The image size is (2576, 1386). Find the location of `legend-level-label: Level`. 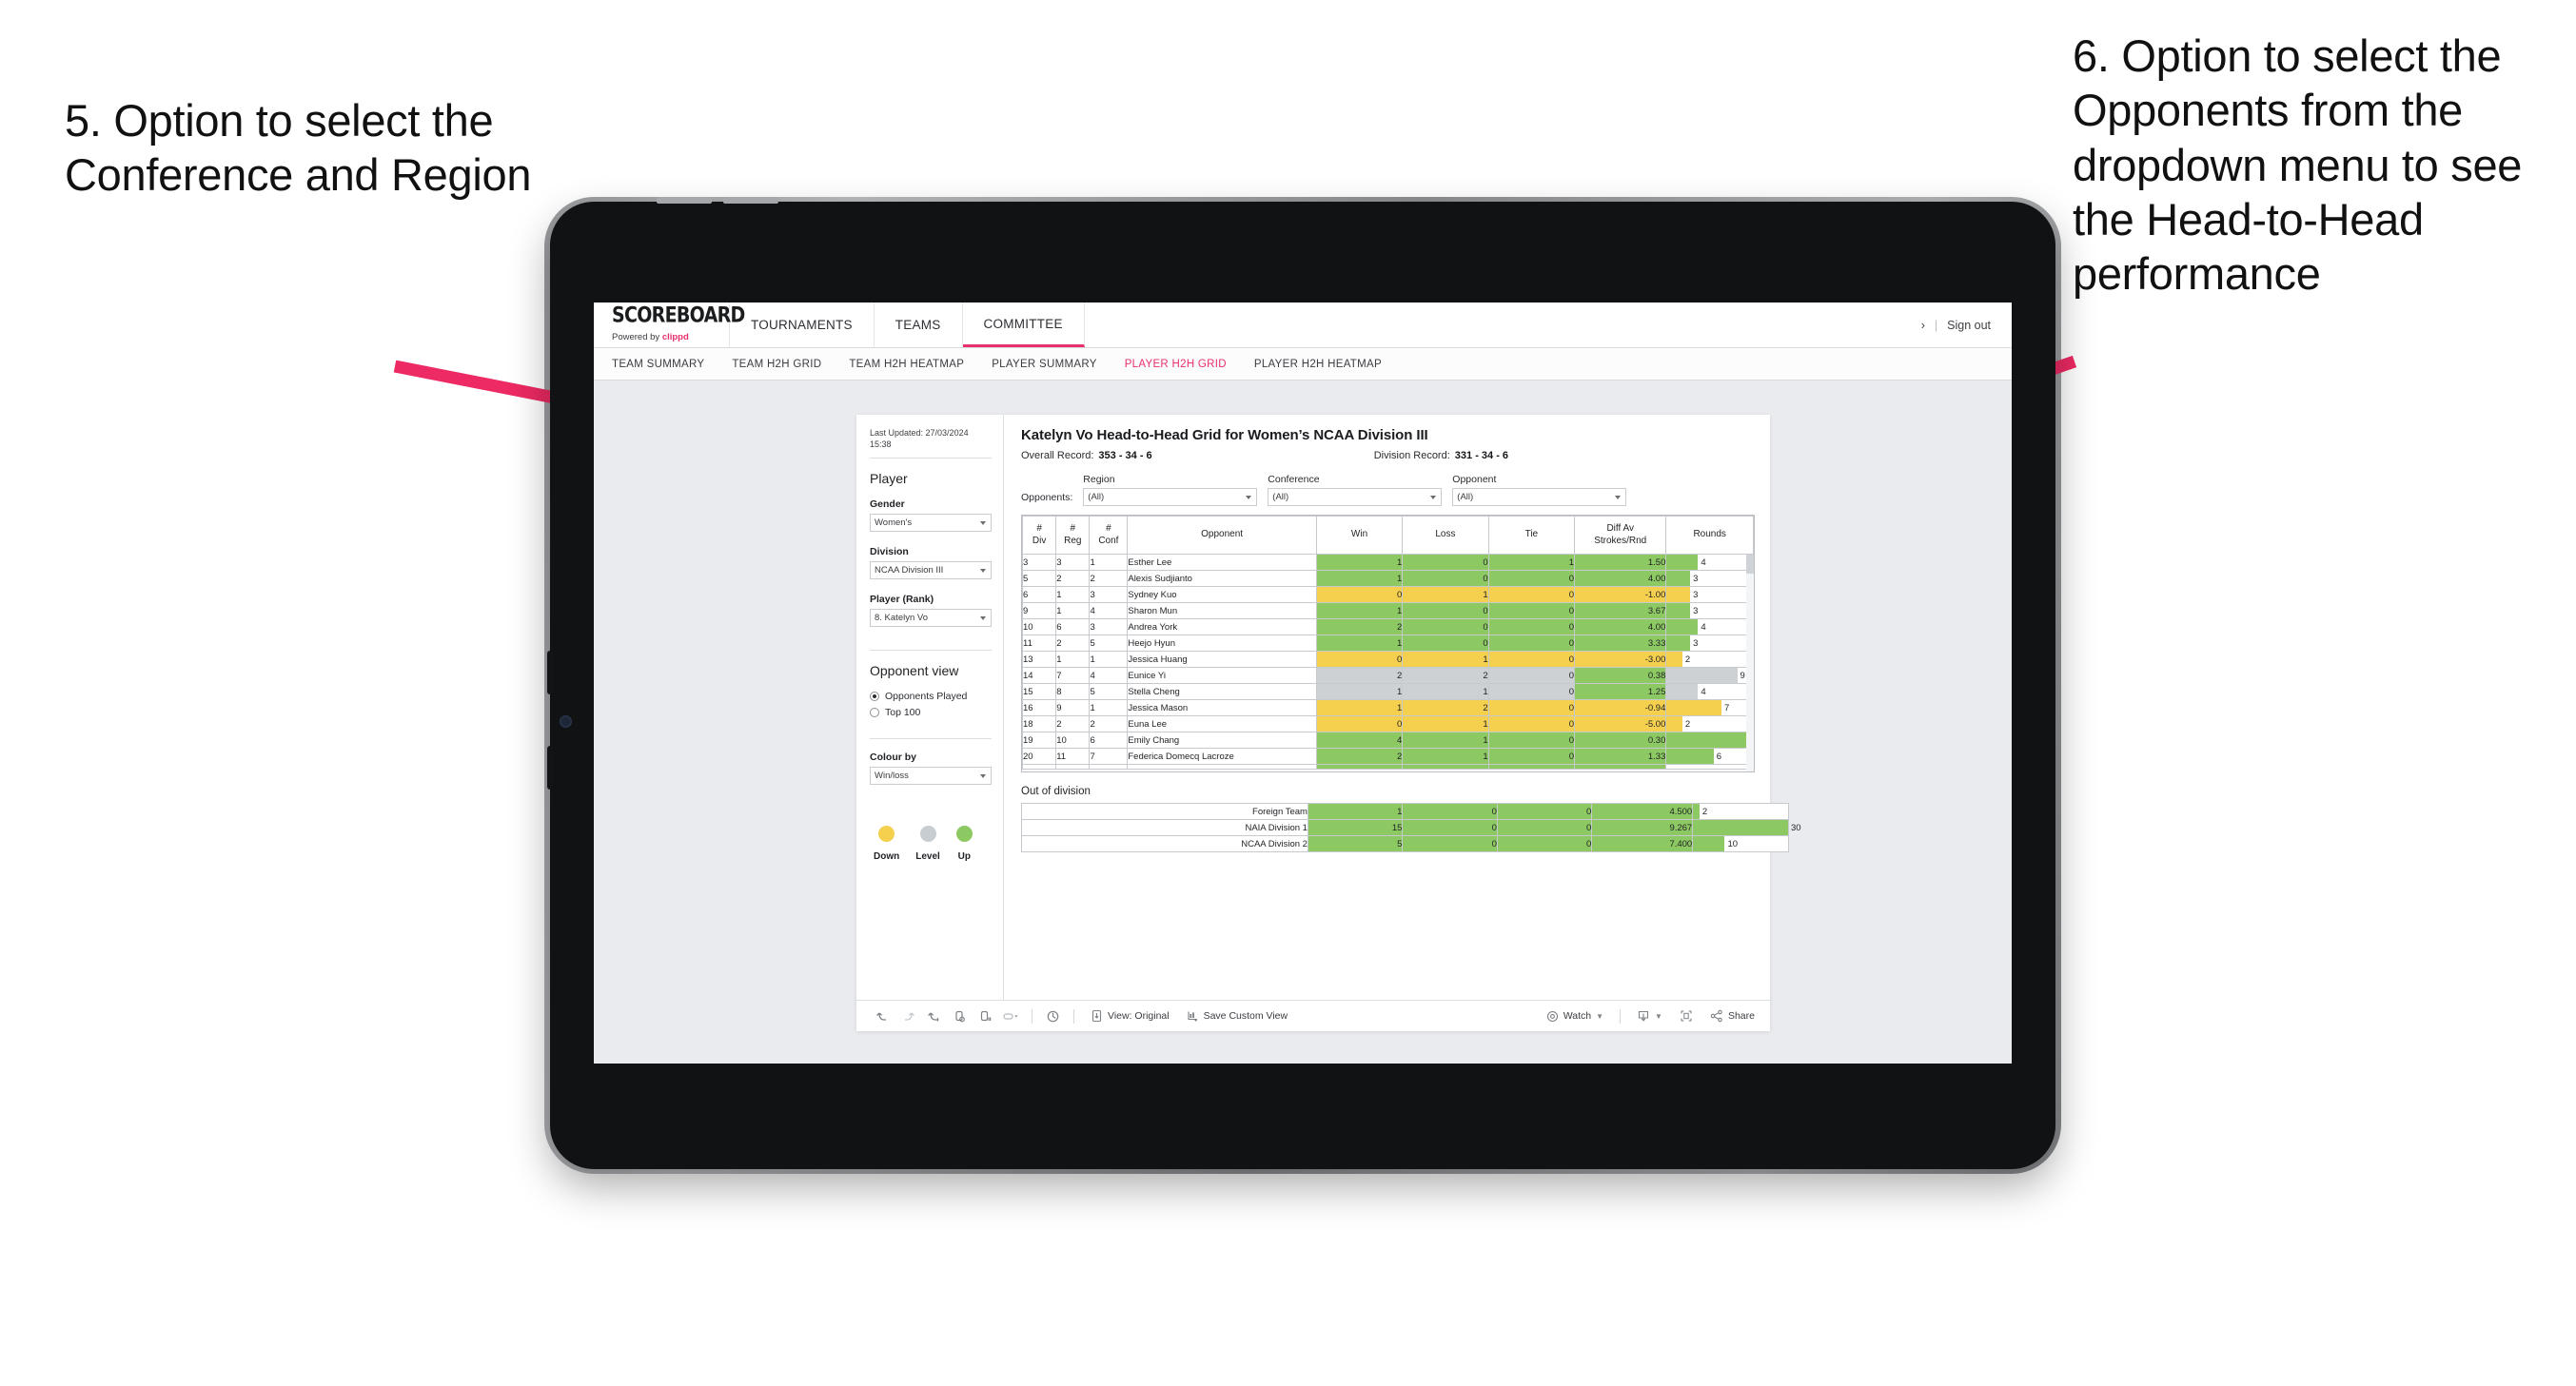

legend-level-label: Level is located at coordinates (927, 856).